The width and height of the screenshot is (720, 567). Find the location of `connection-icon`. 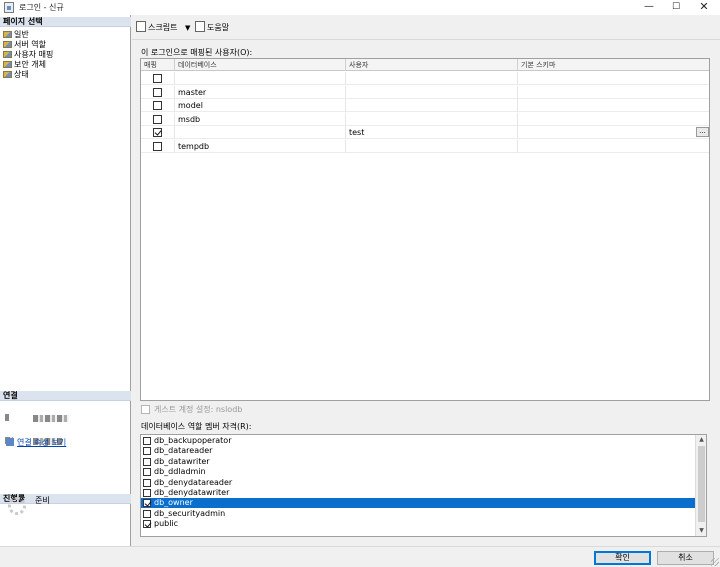

connection-icon is located at coordinates (10, 442).